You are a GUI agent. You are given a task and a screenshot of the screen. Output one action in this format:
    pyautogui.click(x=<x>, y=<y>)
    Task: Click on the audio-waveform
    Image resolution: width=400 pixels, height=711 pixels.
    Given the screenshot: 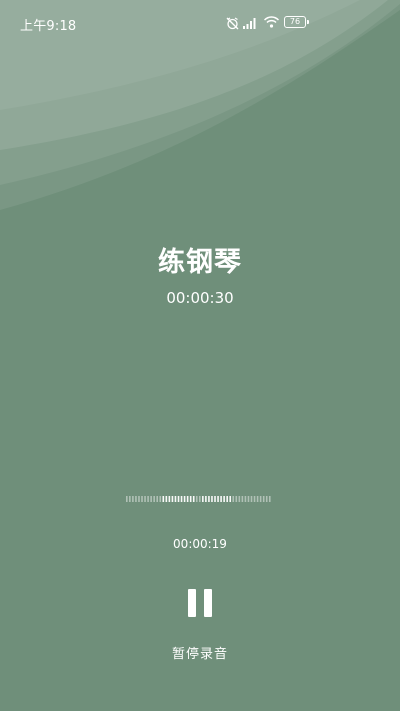 What is the action you would take?
    pyautogui.click(x=198, y=499)
    